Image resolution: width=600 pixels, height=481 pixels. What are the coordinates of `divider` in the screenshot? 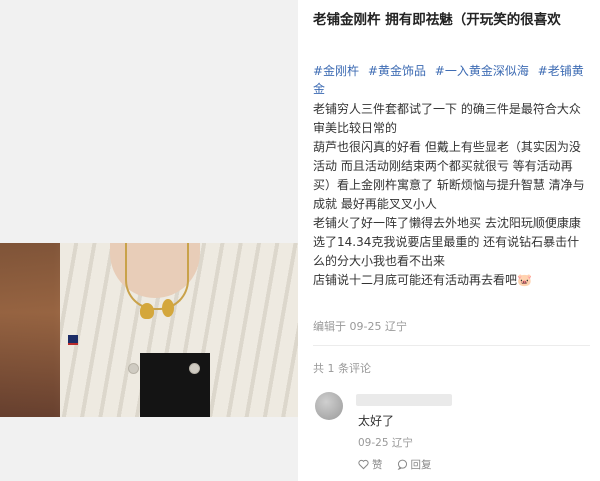 It's located at (451, 345).